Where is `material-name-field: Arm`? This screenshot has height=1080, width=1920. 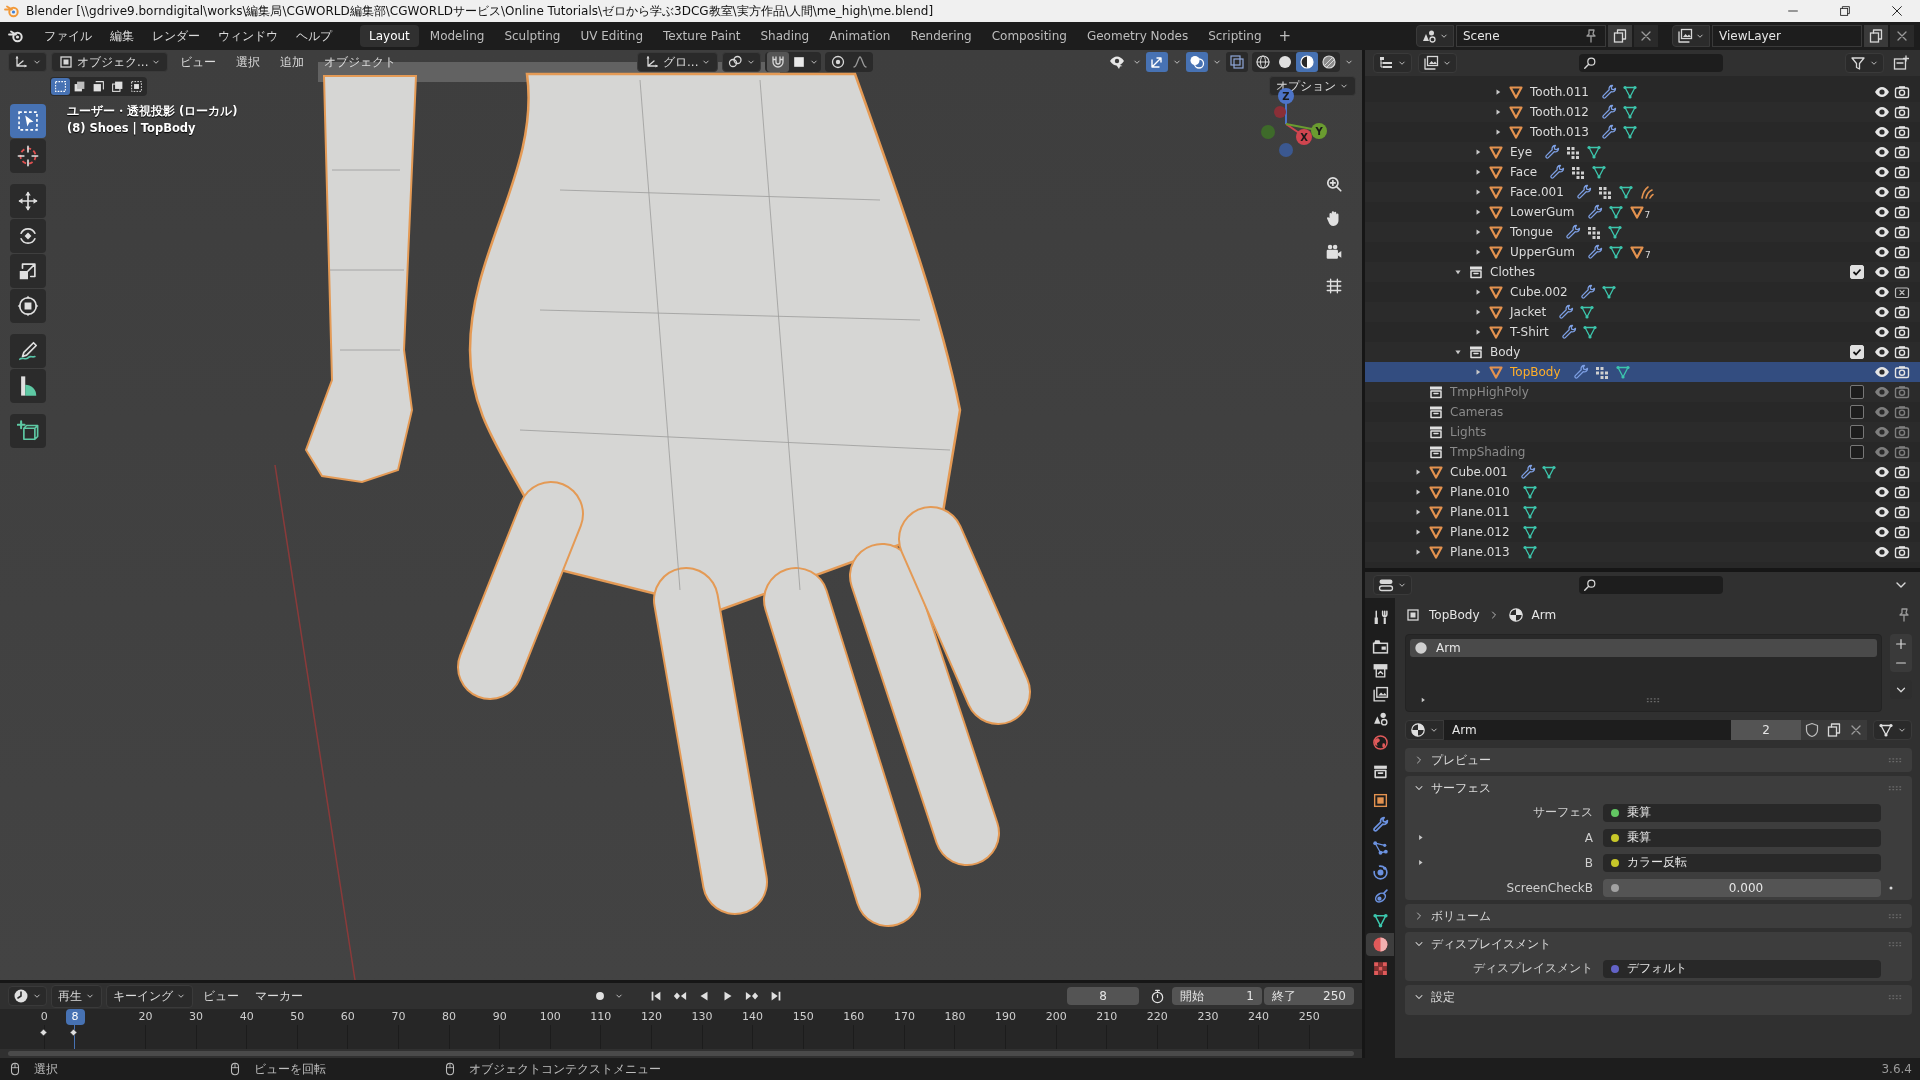
material-name-field: Arm is located at coordinates (1587, 730).